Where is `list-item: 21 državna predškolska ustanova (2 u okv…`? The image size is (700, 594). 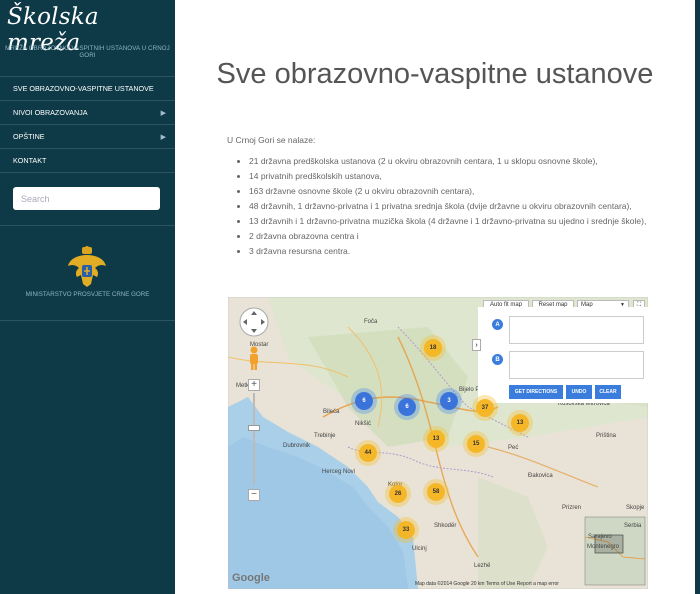
list-item: 21 državna predškolska ustanova (2 u okv… is located at coordinates (449, 161).